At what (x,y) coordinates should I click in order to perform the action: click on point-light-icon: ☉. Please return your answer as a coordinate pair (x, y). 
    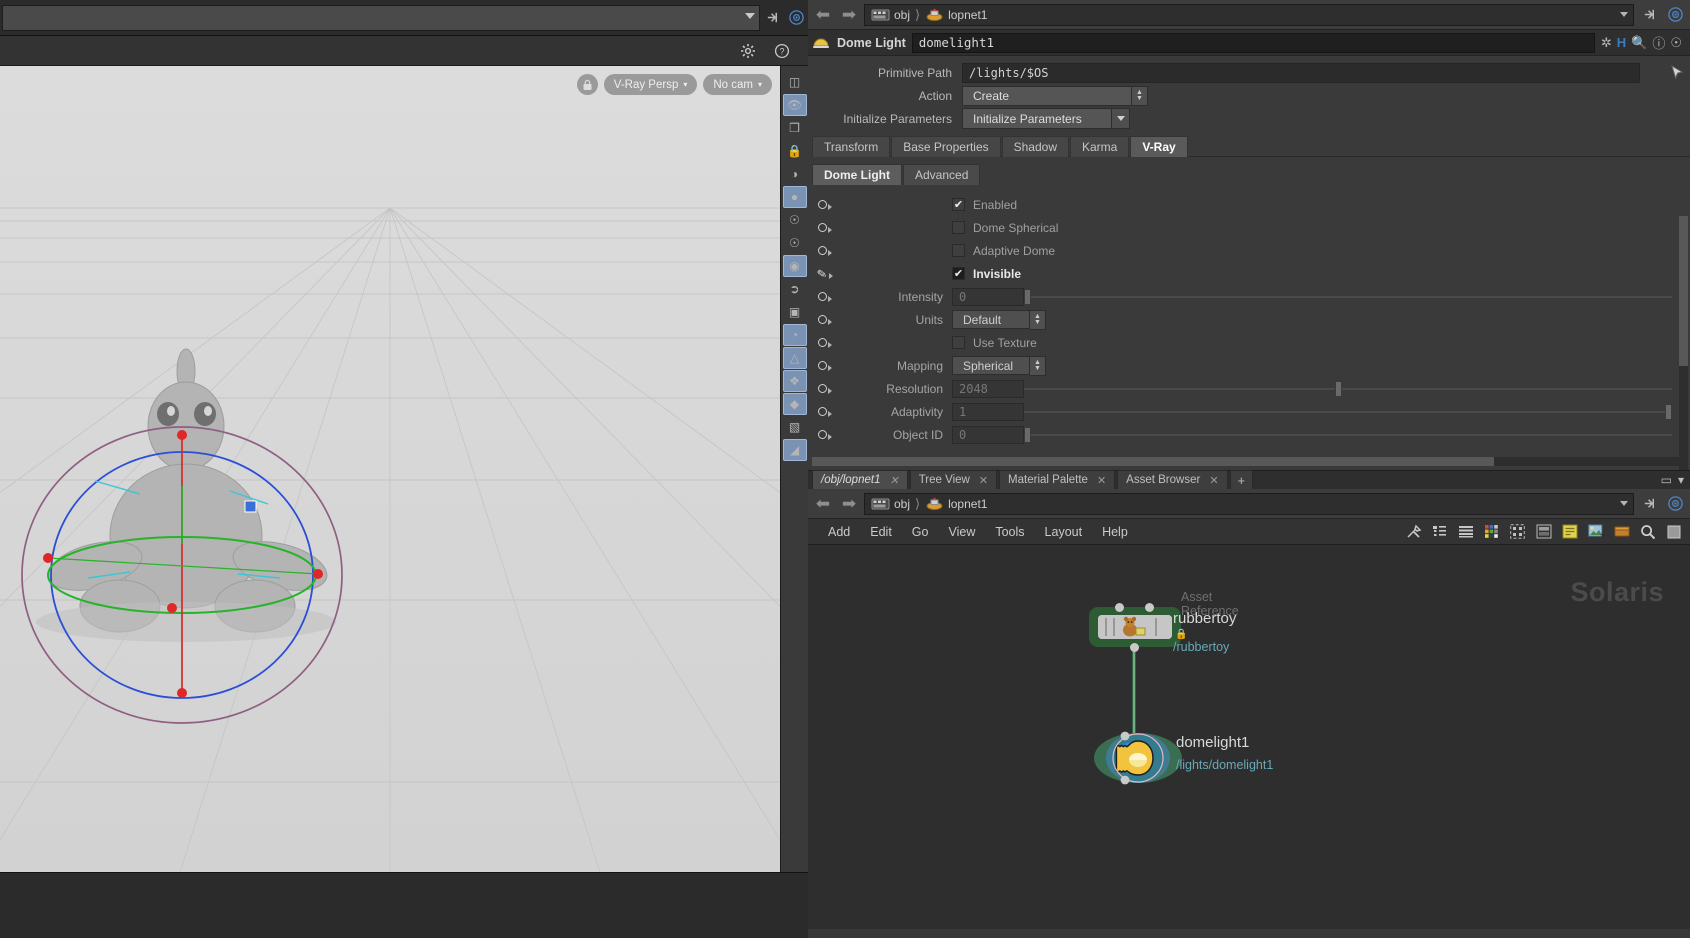
    Looking at the image, I should click on (795, 220).